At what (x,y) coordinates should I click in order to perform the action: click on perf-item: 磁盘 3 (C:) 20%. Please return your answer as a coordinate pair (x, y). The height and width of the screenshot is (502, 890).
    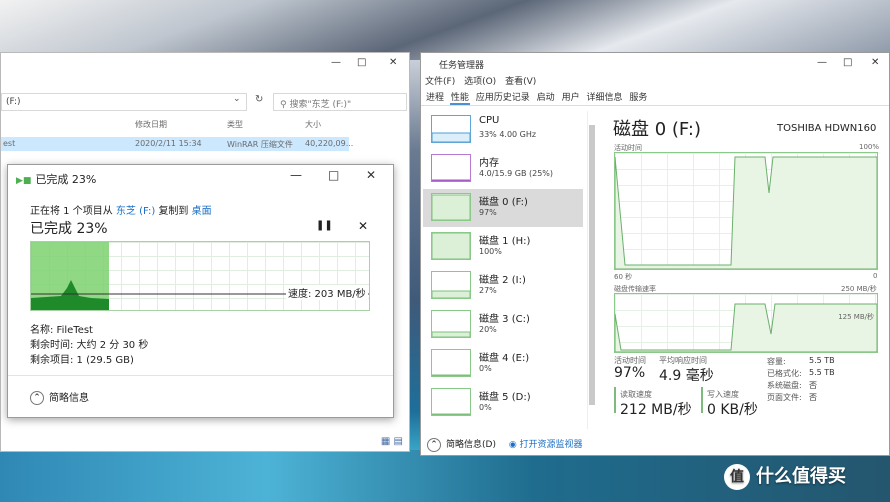
    Looking at the image, I should click on (503, 325).